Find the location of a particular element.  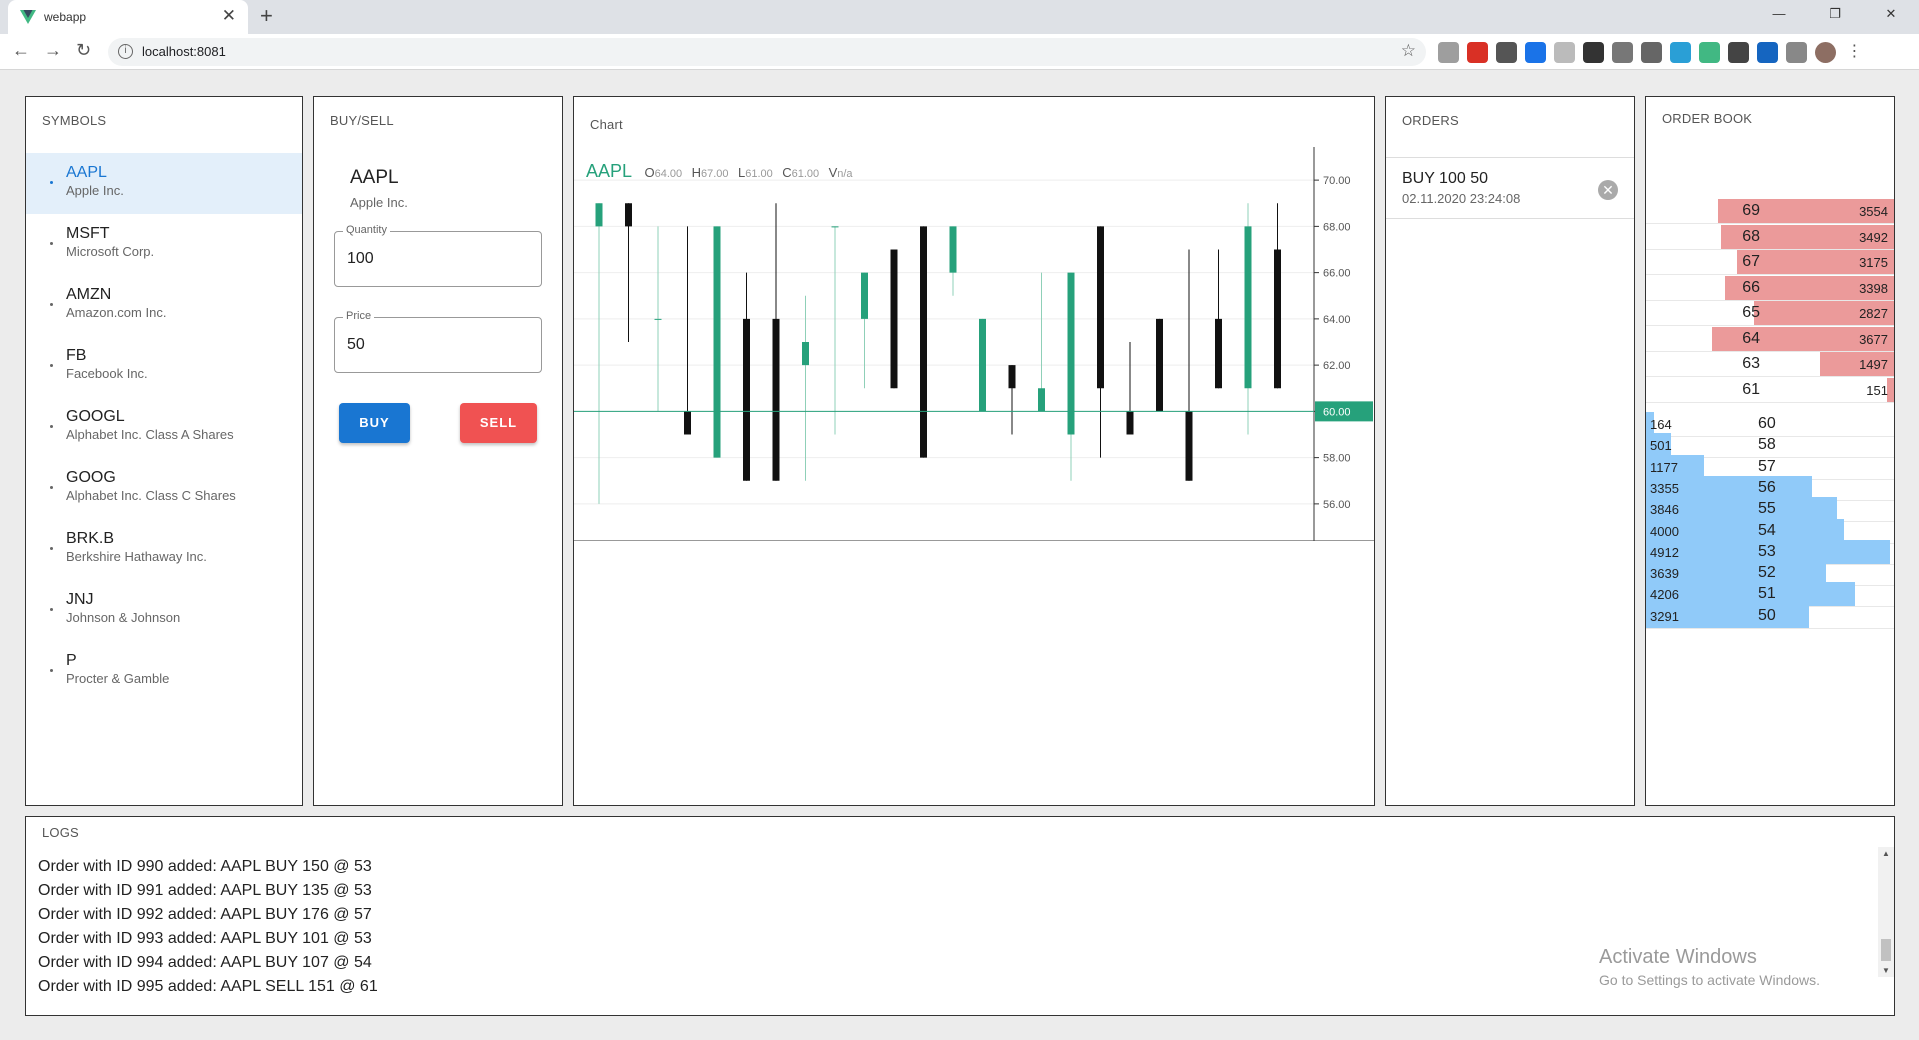

symbol-item-msft: MSFT Microsoft Corp. is located at coordinates (164, 244).